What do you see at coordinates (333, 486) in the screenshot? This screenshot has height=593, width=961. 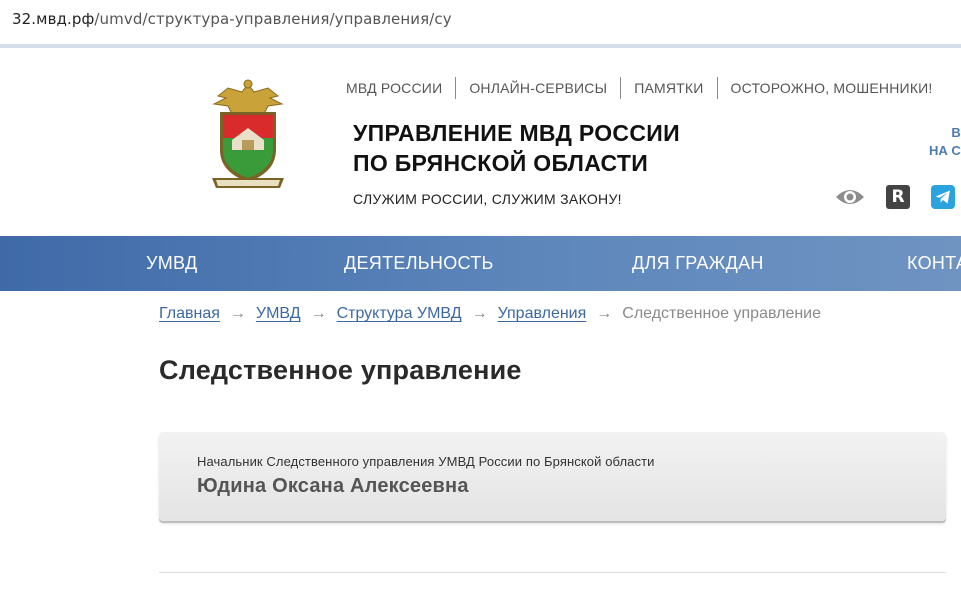 I see `card-name: Юдина Оксана Алексеевна` at bounding box center [333, 486].